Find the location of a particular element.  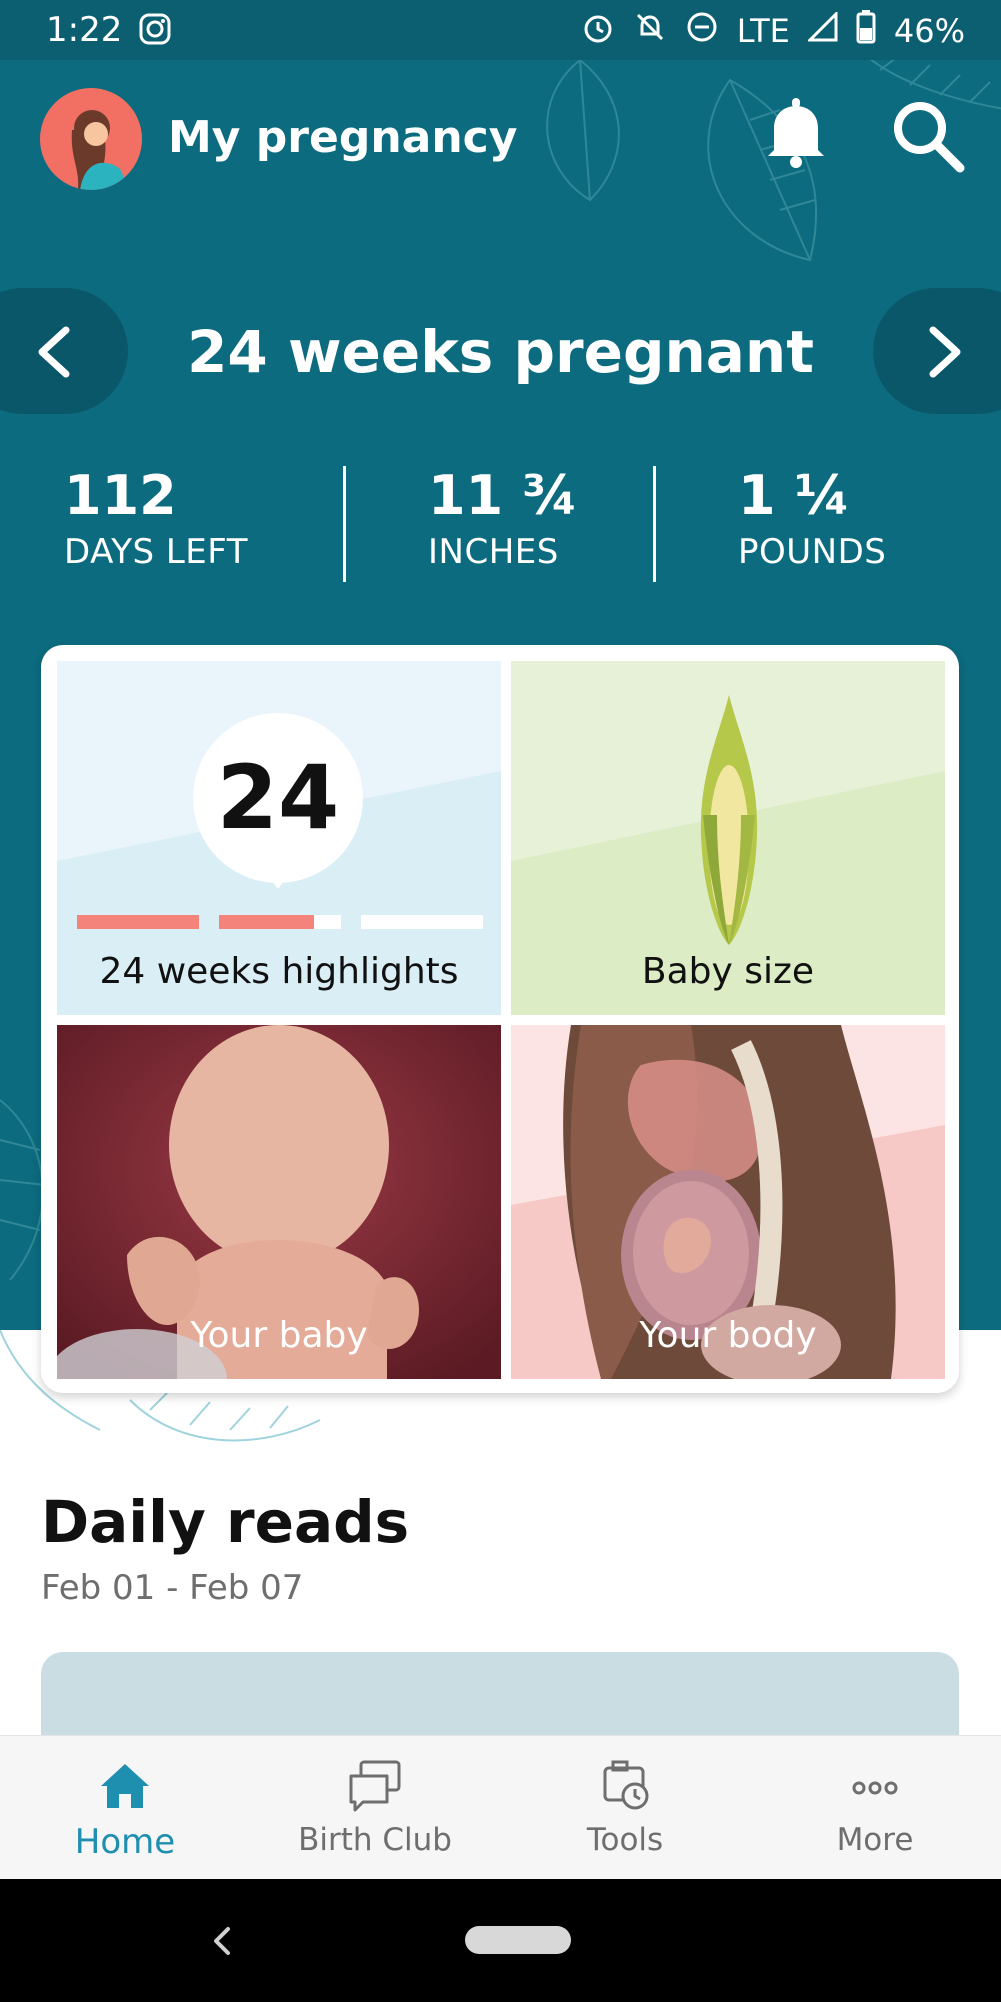

nav-birth-club: Birth Club is located at coordinates (375, 1808).